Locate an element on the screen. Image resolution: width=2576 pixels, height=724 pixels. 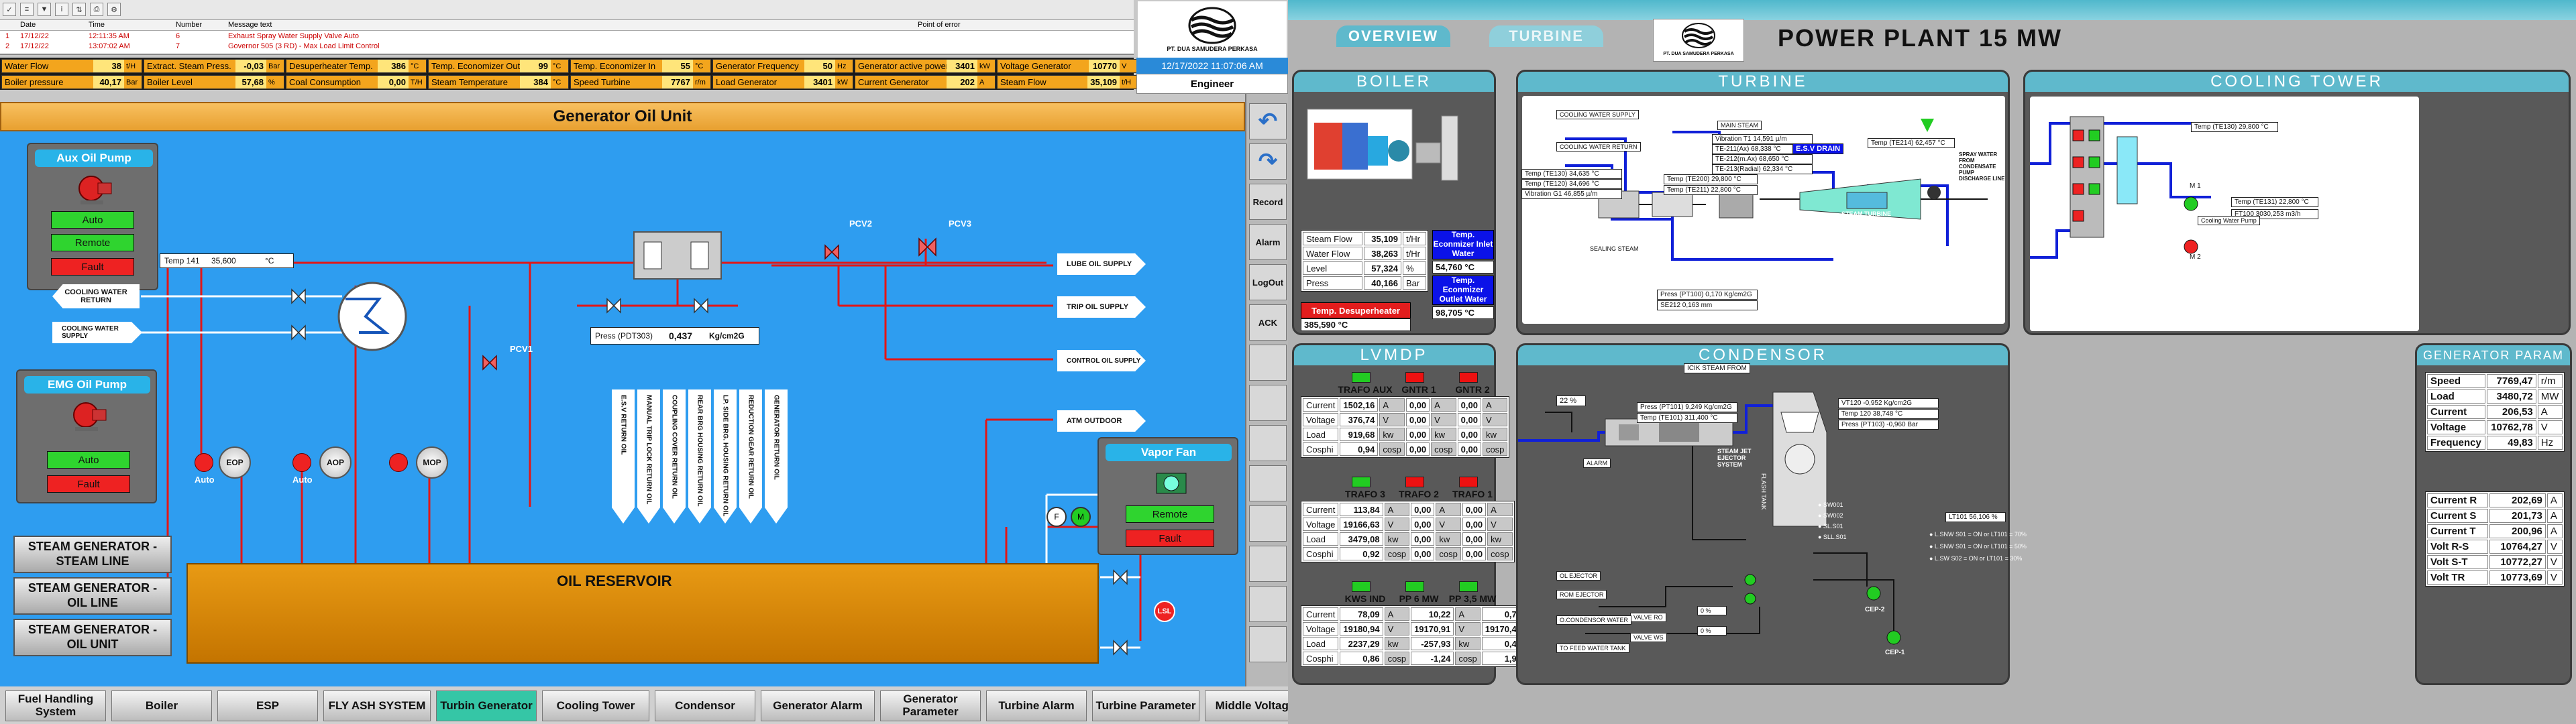
alarm-filter-icon: ▼ is located at coordinates (44, 9).